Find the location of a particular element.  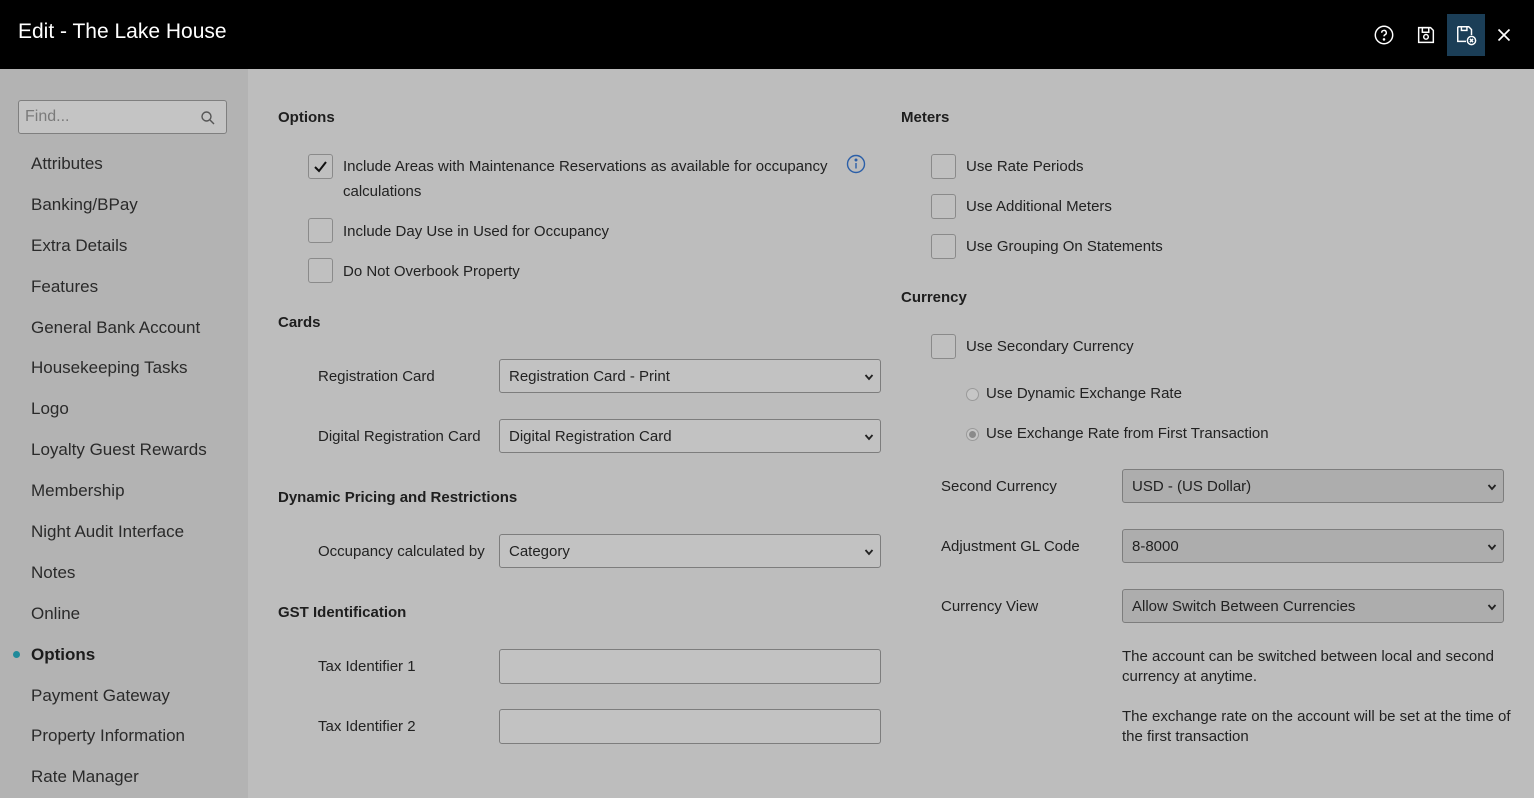

use-rate-periods-checkbox is located at coordinates (943, 166).